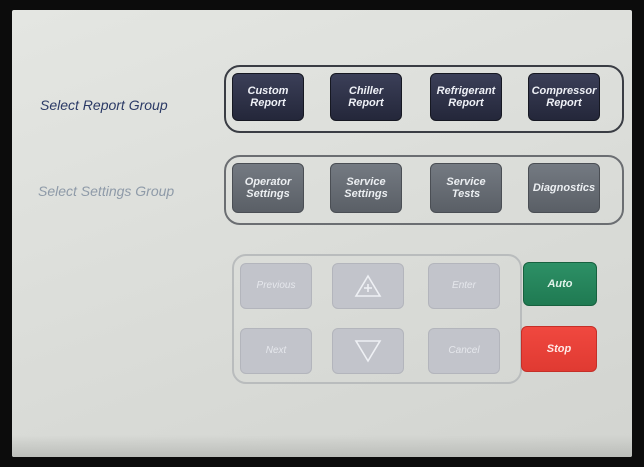 The image size is (644, 467). Describe the element at coordinates (322, 446) in the screenshot. I see `panel-bottom-shade` at that location.